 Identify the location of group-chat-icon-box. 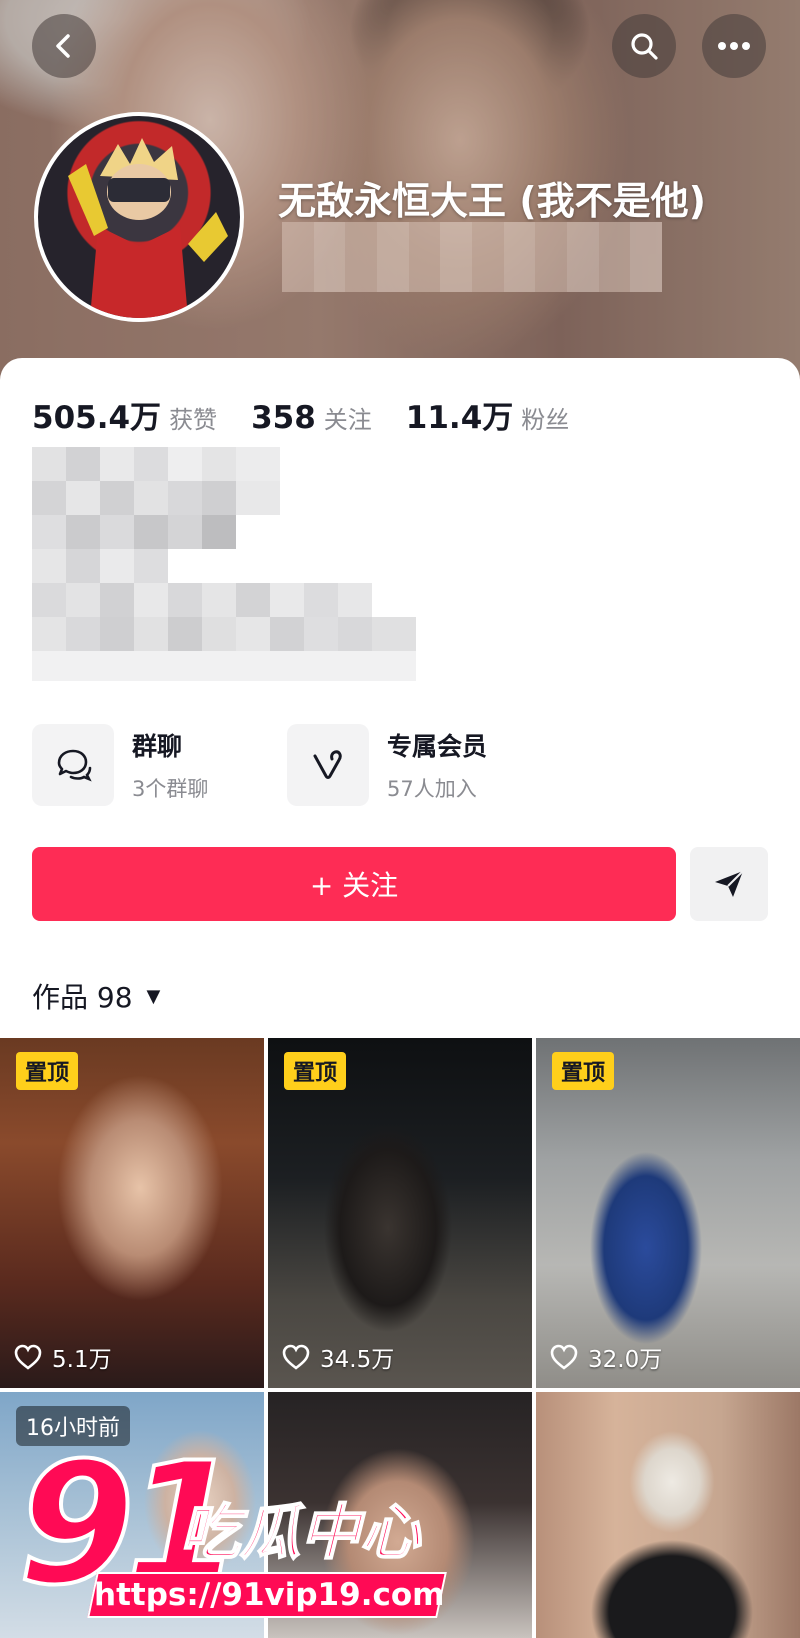
(73, 765).